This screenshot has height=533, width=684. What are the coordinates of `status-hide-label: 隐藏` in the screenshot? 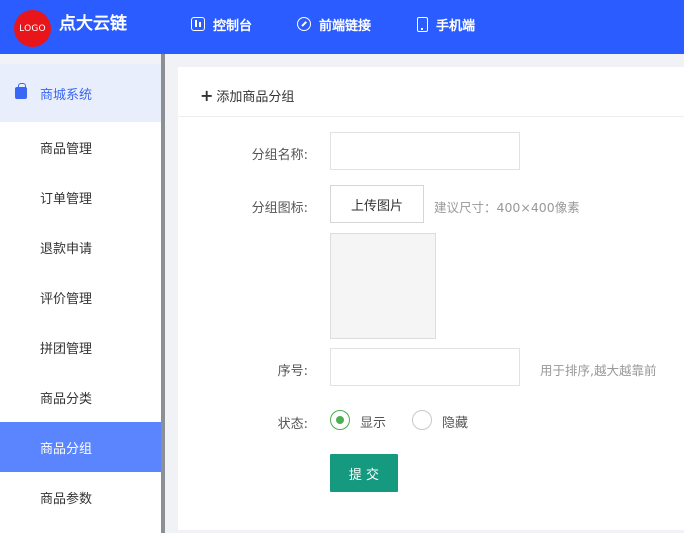 It's located at (455, 421).